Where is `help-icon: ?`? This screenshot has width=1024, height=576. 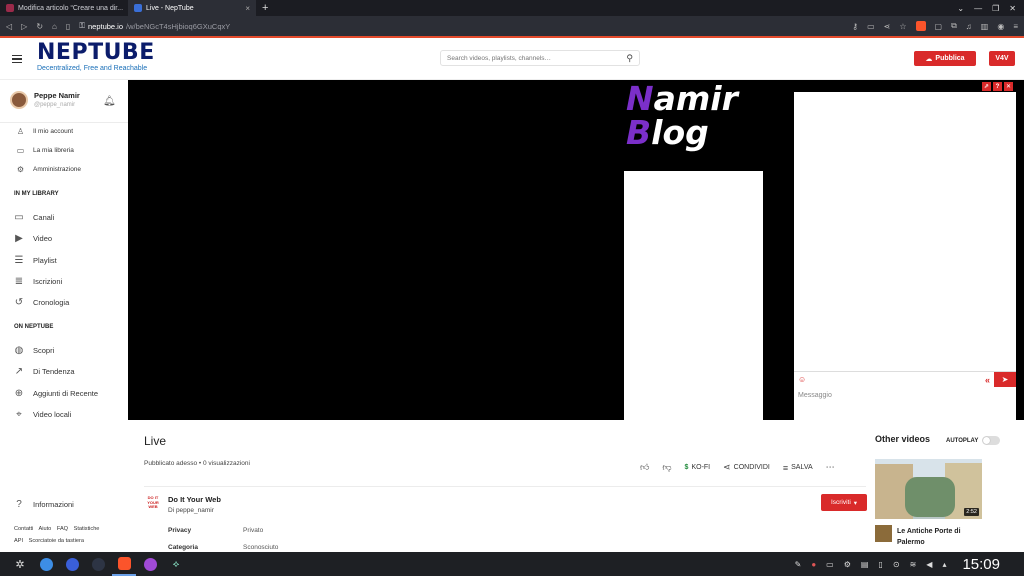 help-icon: ? is located at coordinates (997, 86).